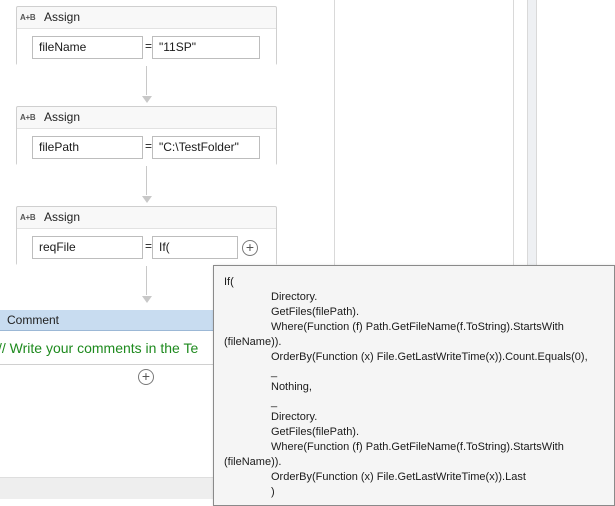 Image resolution: width=615 pixels, height=506 pixels. I want to click on comment-activity: Comment // Write your comments in the Te, so click(107, 337).